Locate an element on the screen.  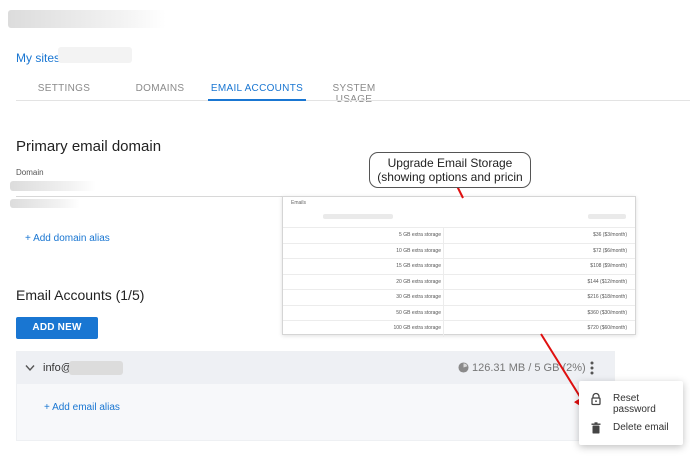
account-options-menu: Reset password Delete email is located at coordinates (631, 413).